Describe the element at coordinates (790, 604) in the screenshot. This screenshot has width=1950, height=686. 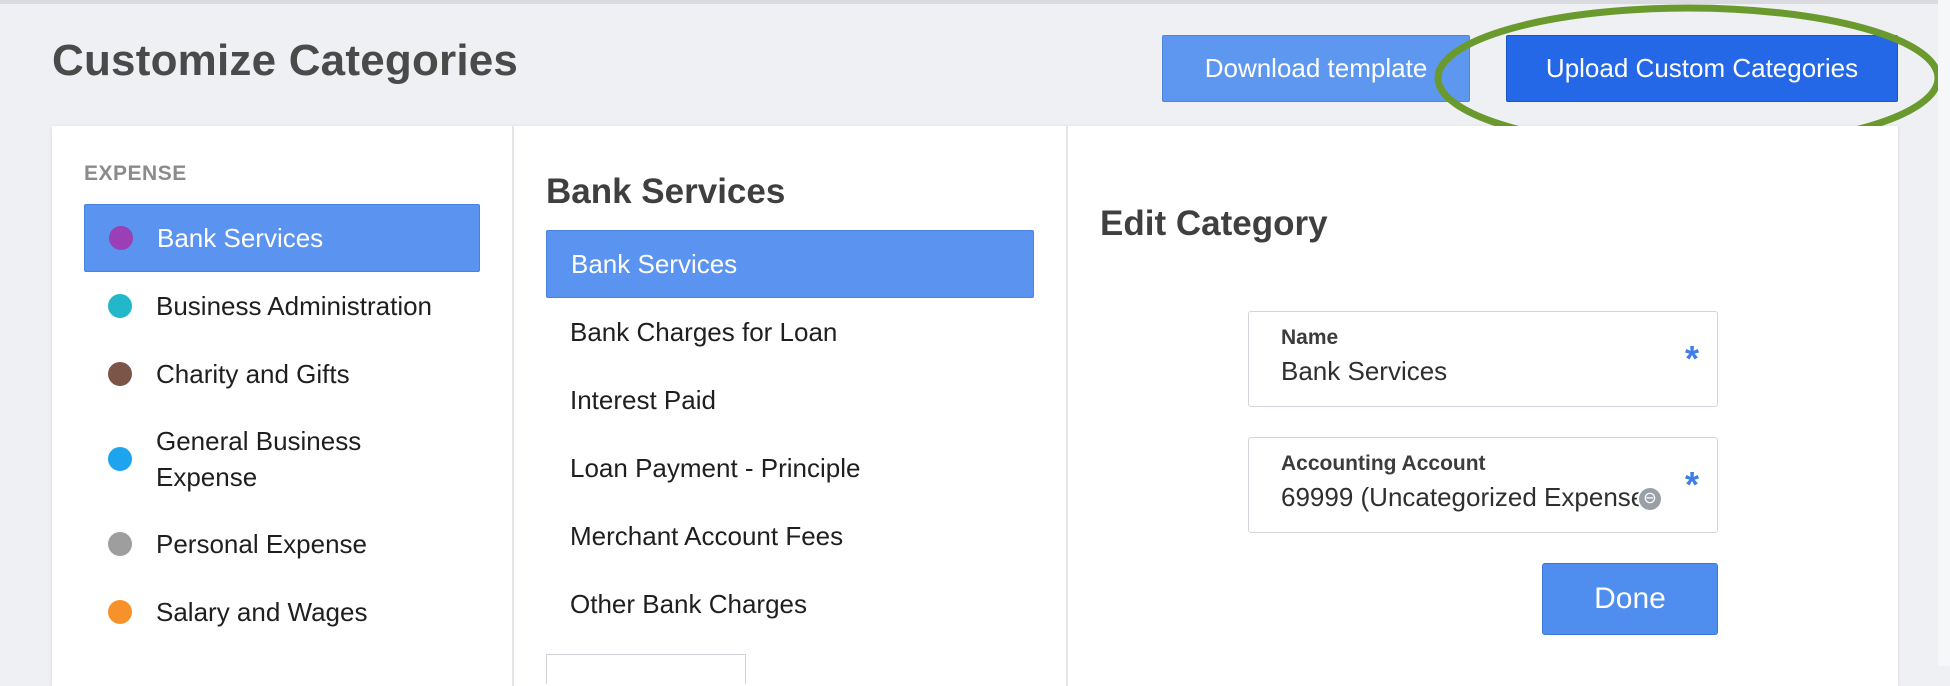
I see `subcategory-item: Other Bank Charges` at that location.